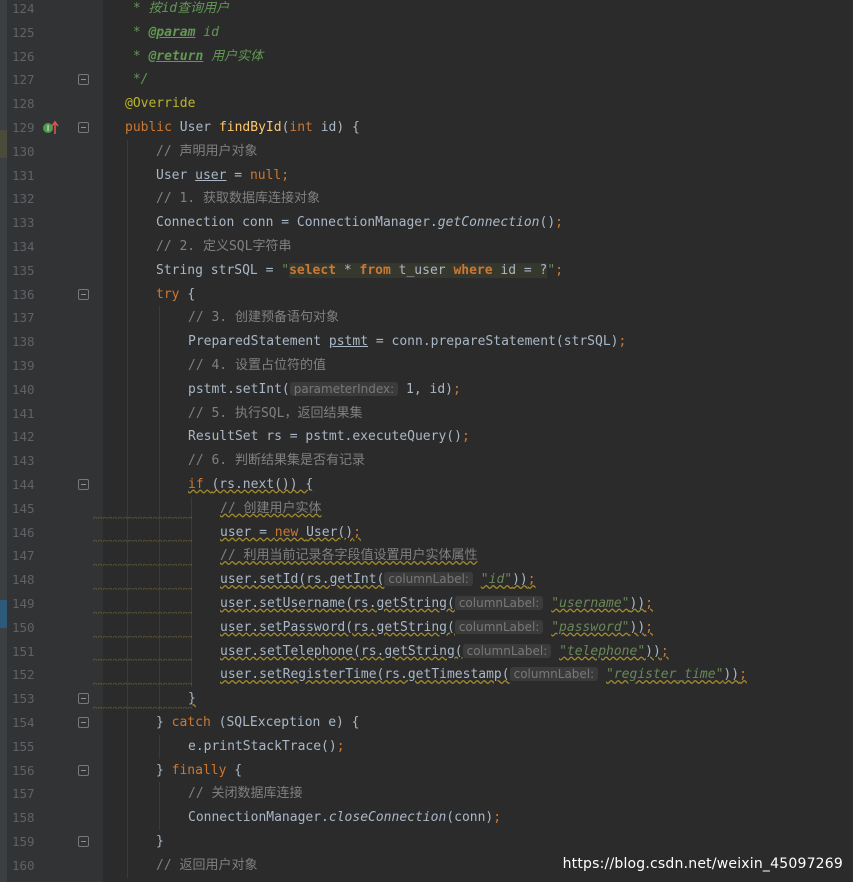 This screenshot has width=853, height=882. Describe the element at coordinates (265, 175) in the screenshot. I see `code-token: null` at that location.